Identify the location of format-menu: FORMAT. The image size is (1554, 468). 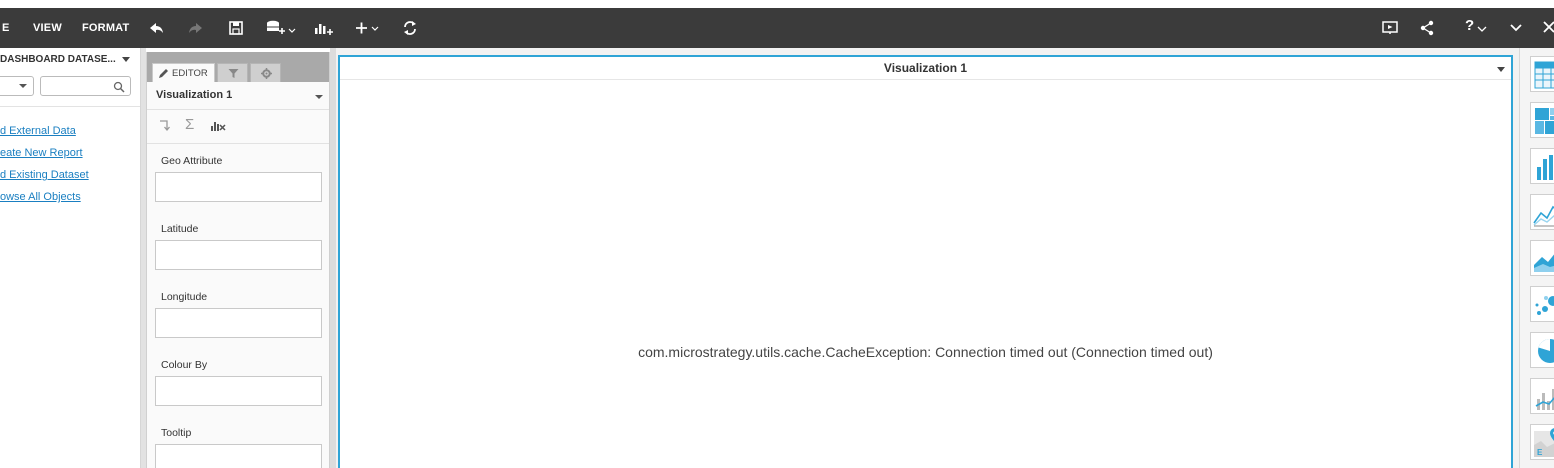
(105, 28).